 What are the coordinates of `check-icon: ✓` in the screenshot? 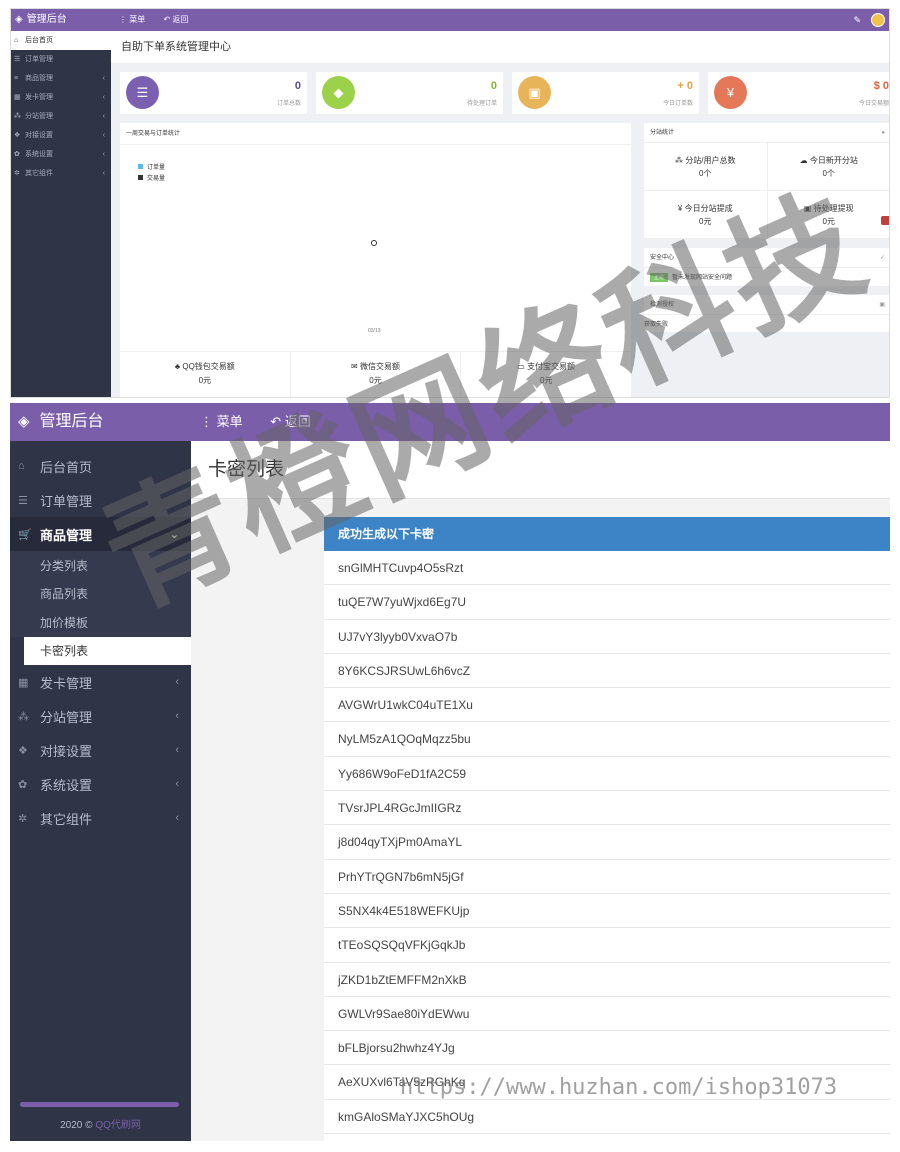 It's located at (882, 258).